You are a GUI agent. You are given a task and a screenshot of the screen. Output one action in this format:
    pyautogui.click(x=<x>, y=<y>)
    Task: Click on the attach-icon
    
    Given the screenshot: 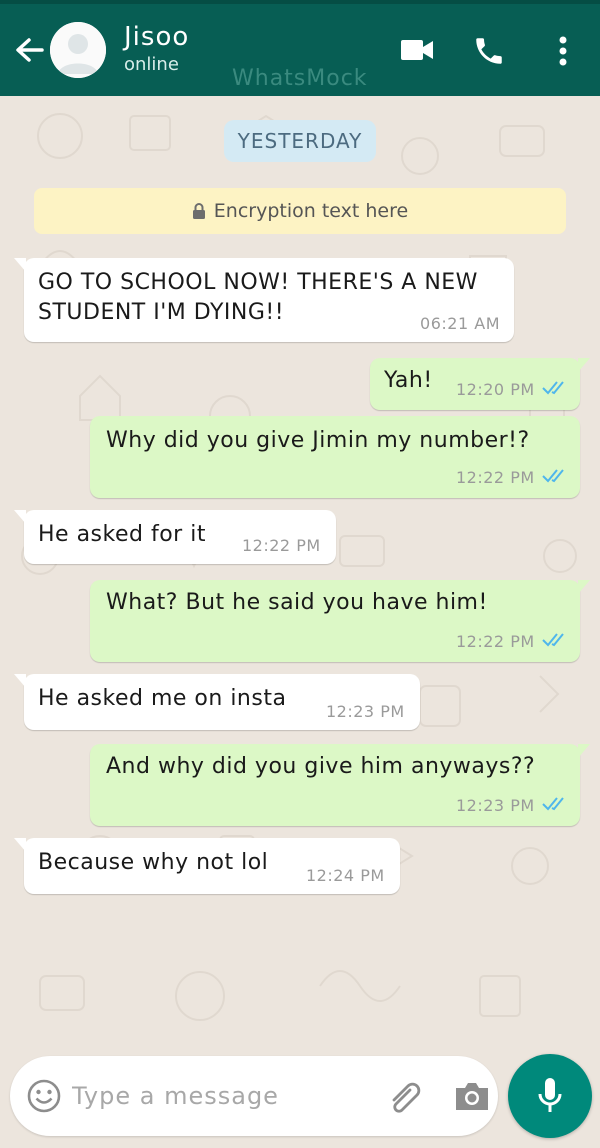 What is the action you would take?
    pyautogui.click(x=406, y=1097)
    